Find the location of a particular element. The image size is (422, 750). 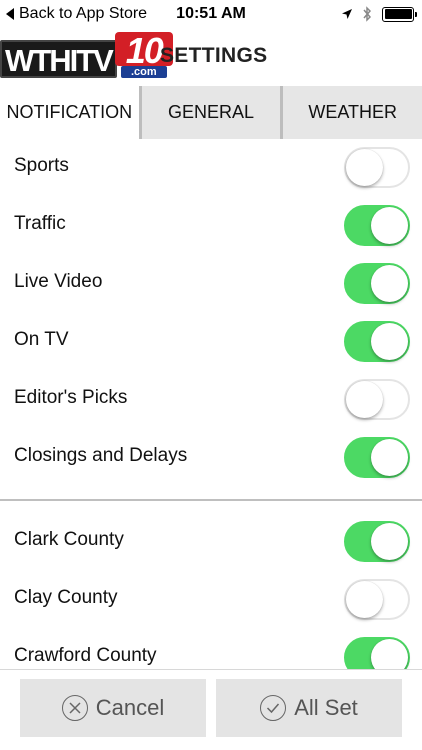

setting-row-clark-county: Clark County is located at coordinates (211, 542).